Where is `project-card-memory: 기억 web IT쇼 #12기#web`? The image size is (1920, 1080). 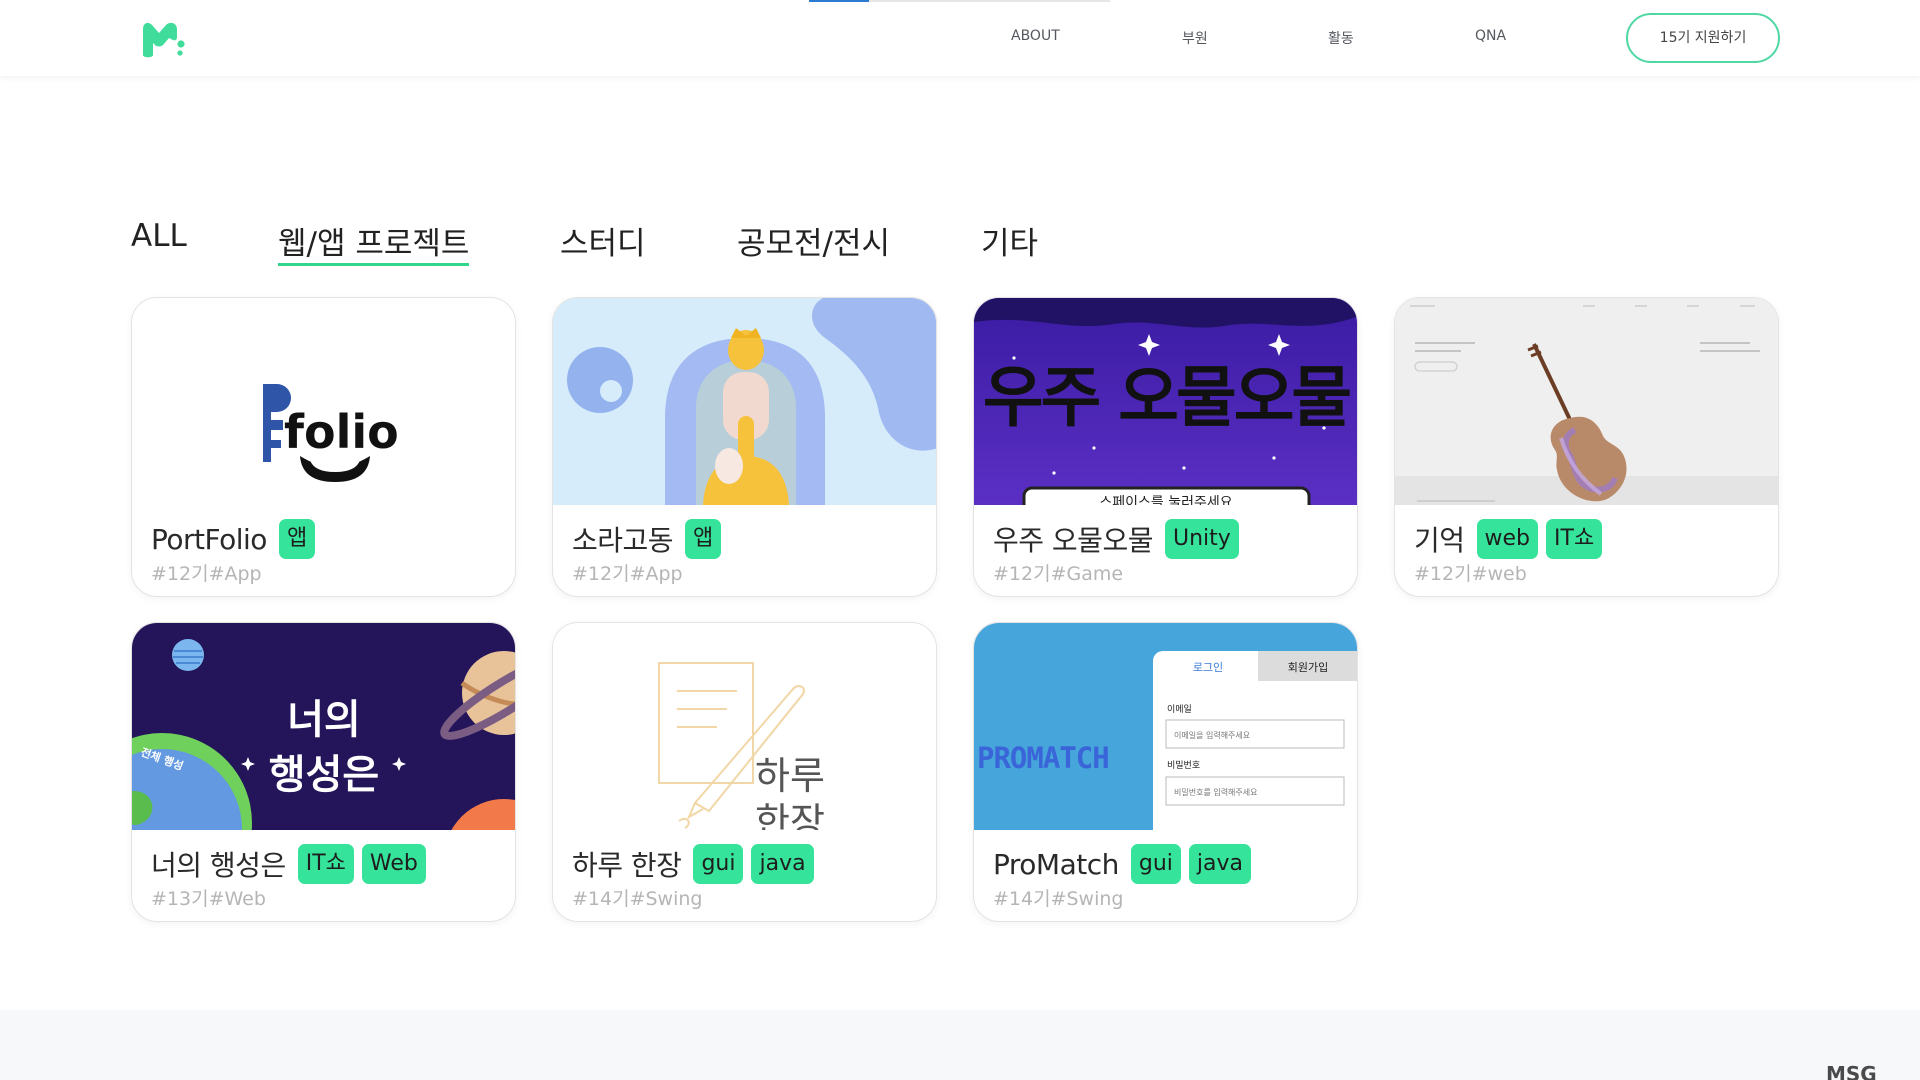 project-card-memory: 기억 web IT쇼 #12기#web is located at coordinates (1586, 447).